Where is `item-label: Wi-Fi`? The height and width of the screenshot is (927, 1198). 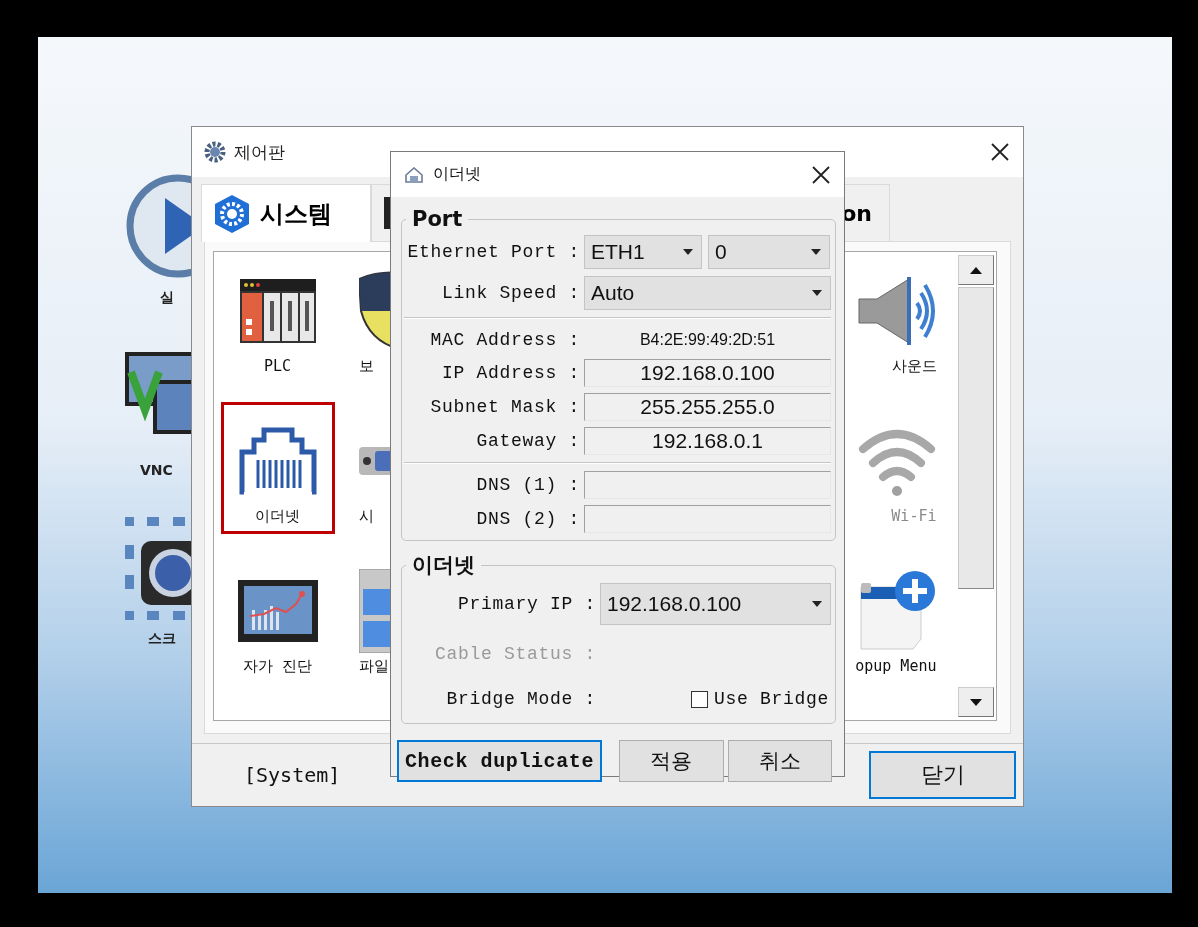 item-label: Wi-Fi is located at coordinates (914, 516).